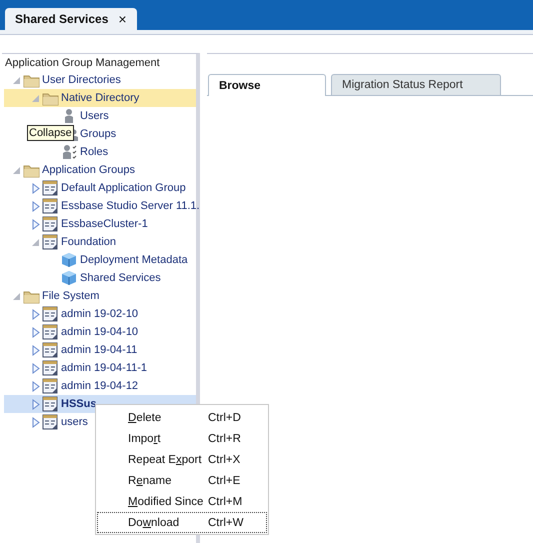 This screenshot has height=543, width=533. I want to click on tab: Migration Status Report, so click(416, 84).